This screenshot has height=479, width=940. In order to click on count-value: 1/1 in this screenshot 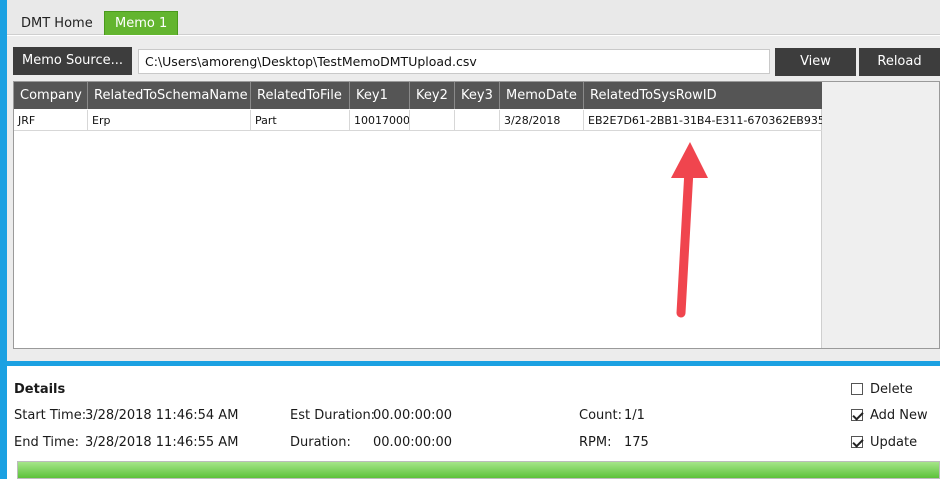, I will do `click(634, 415)`.